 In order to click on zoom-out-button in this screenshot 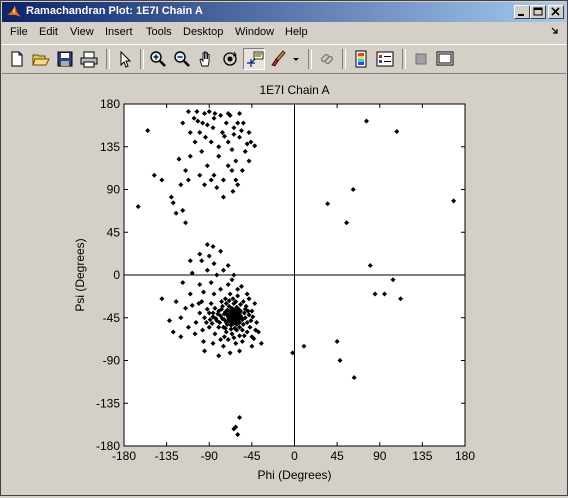, I will do `click(182, 59)`.